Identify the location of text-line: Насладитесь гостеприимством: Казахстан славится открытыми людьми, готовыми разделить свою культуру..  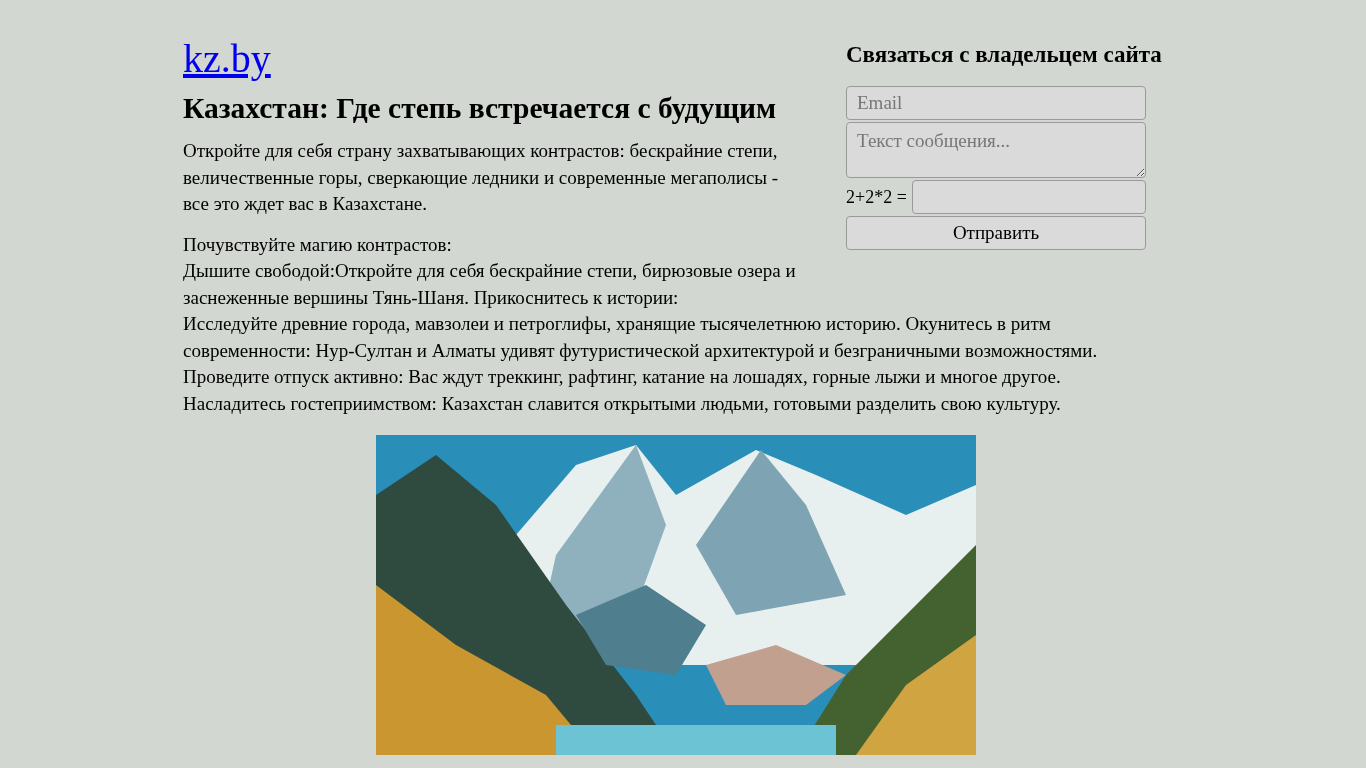
(622, 403).